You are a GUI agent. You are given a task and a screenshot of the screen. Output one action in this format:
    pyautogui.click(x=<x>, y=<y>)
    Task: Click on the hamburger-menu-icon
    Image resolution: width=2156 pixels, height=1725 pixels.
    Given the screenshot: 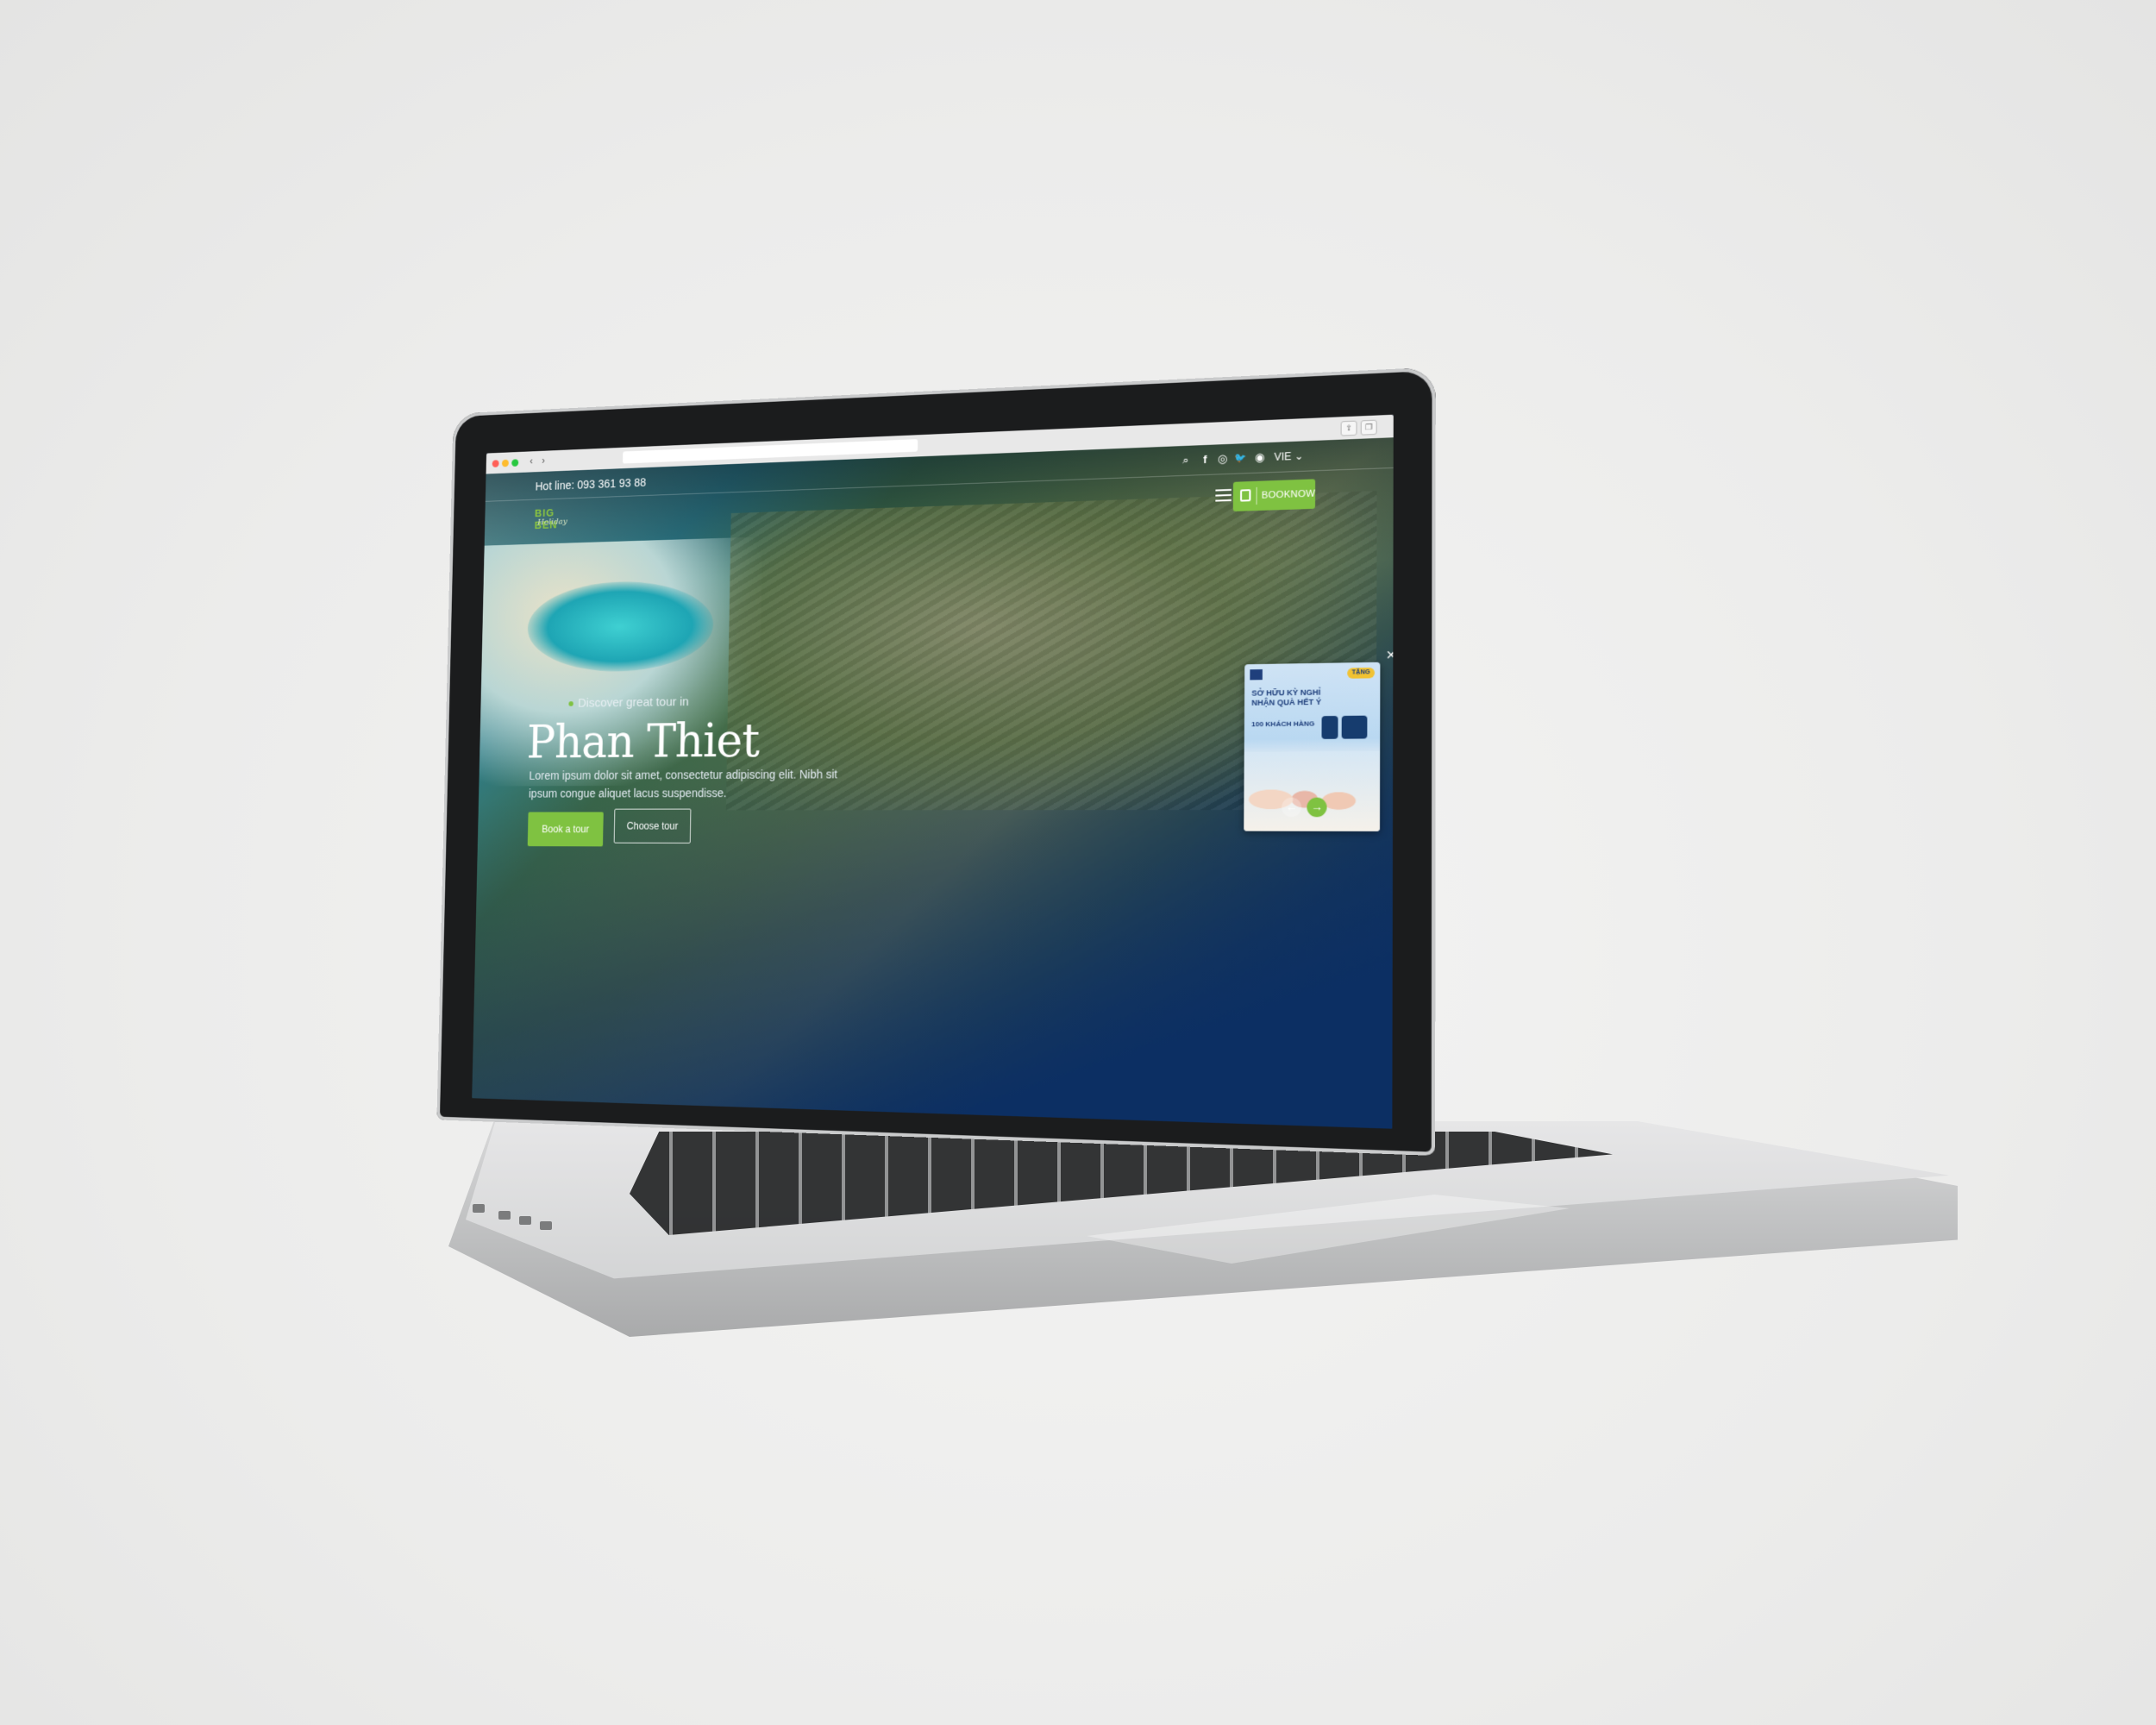 What is the action you would take?
    pyautogui.click(x=1223, y=495)
    